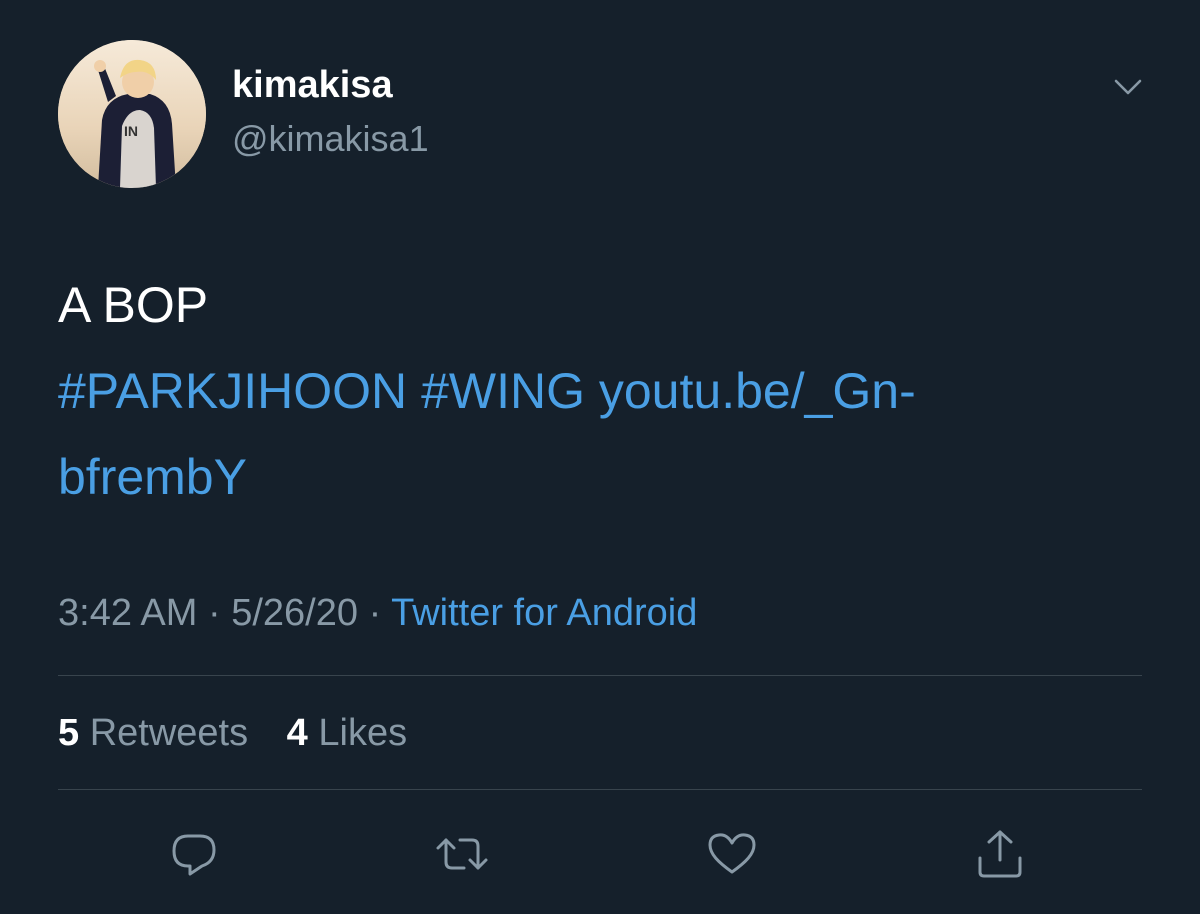 The height and width of the screenshot is (914, 1200). What do you see at coordinates (330, 139) in the screenshot?
I see `user-handle: @kimakisa1` at bounding box center [330, 139].